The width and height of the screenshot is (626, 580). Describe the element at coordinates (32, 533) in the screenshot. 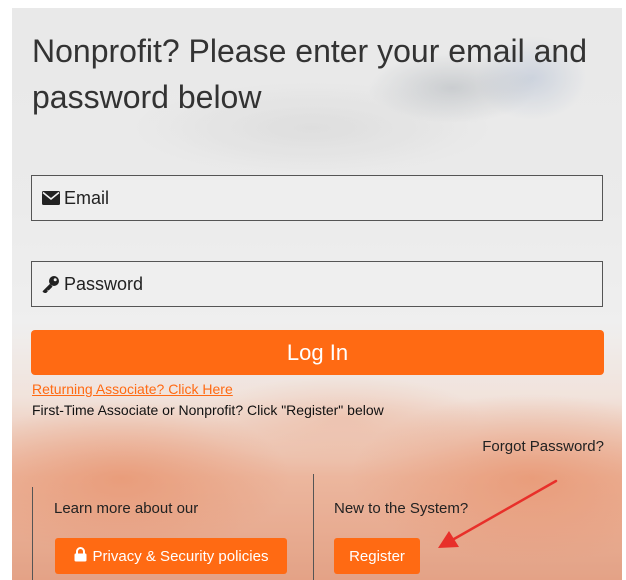

I see `column-divider-left` at that location.